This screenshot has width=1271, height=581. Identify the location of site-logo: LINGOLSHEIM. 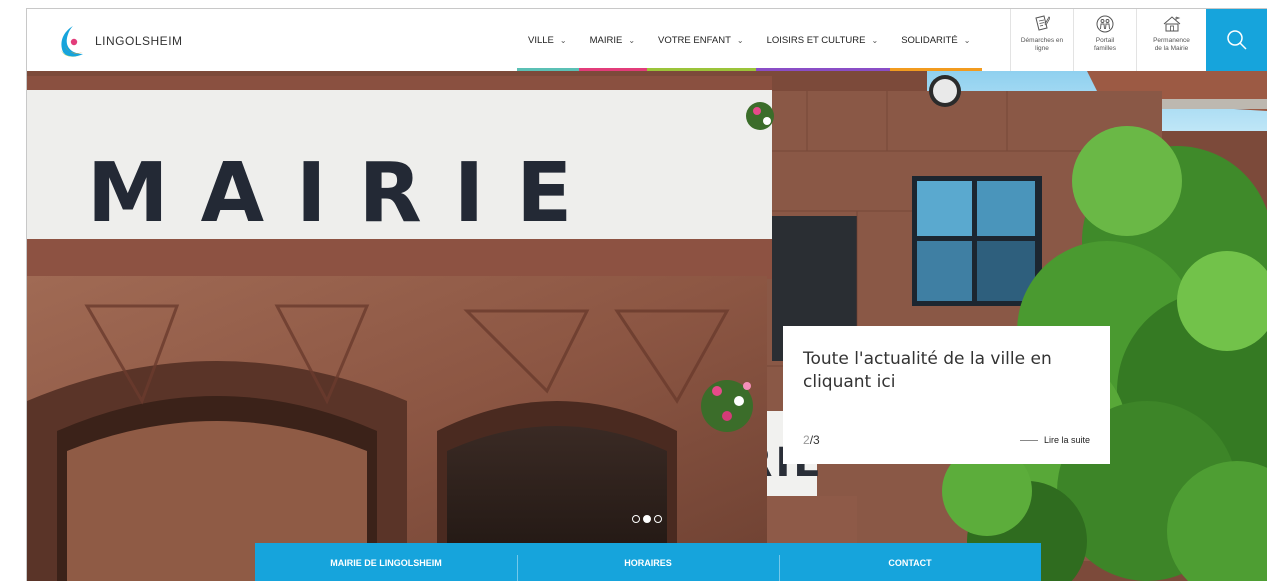
(119, 41).